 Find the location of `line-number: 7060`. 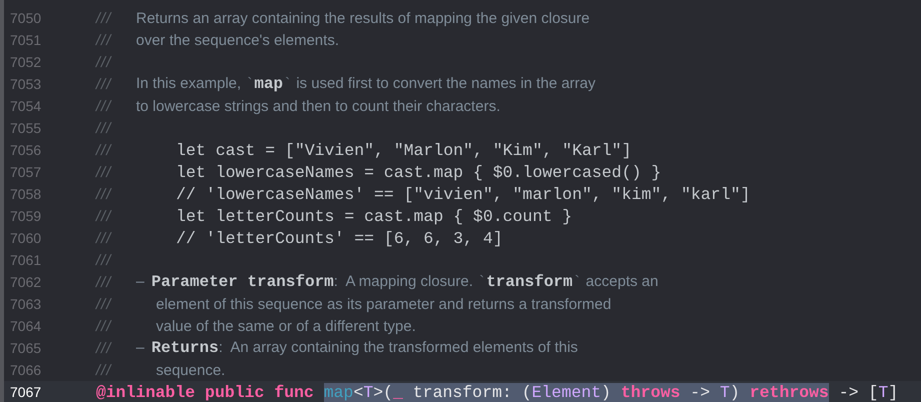

line-number: 7060 is located at coordinates (25, 238).